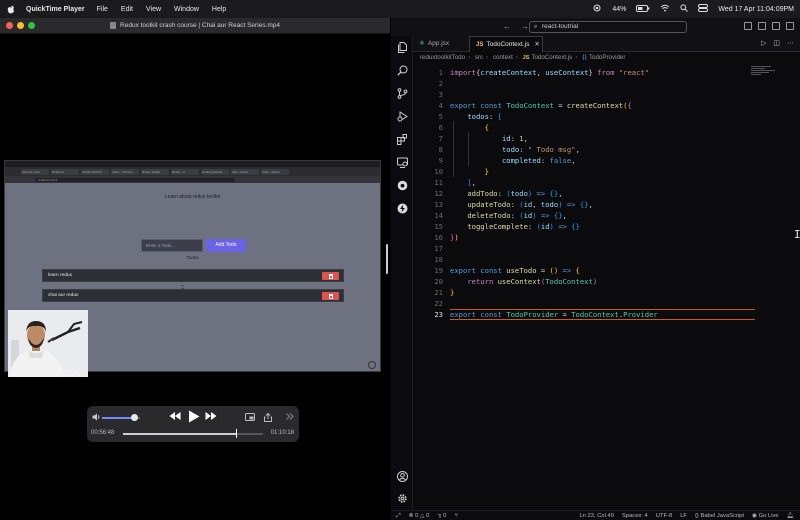  What do you see at coordinates (440, 149) in the screenshot?
I see `line-number: 8` at bounding box center [440, 149].